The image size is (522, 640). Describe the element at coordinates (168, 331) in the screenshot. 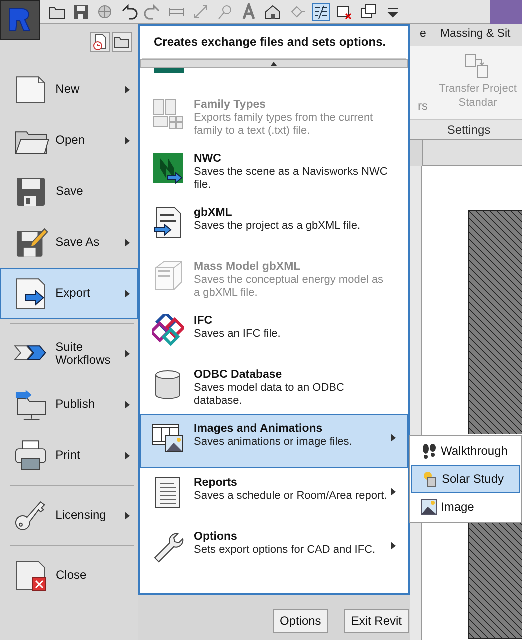

I see `interlocking-rings-icon` at that location.